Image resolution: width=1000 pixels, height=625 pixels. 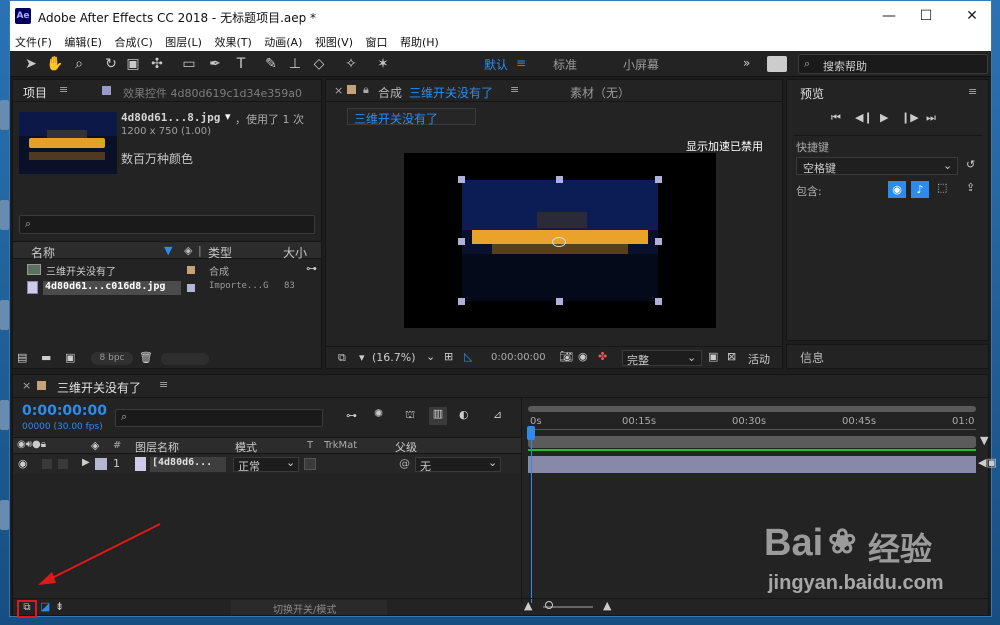 What do you see at coordinates (864, 567) in the screenshot?
I see `watermark: Bai ❀ 经验 jingyan.baidu.com` at bounding box center [864, 567].